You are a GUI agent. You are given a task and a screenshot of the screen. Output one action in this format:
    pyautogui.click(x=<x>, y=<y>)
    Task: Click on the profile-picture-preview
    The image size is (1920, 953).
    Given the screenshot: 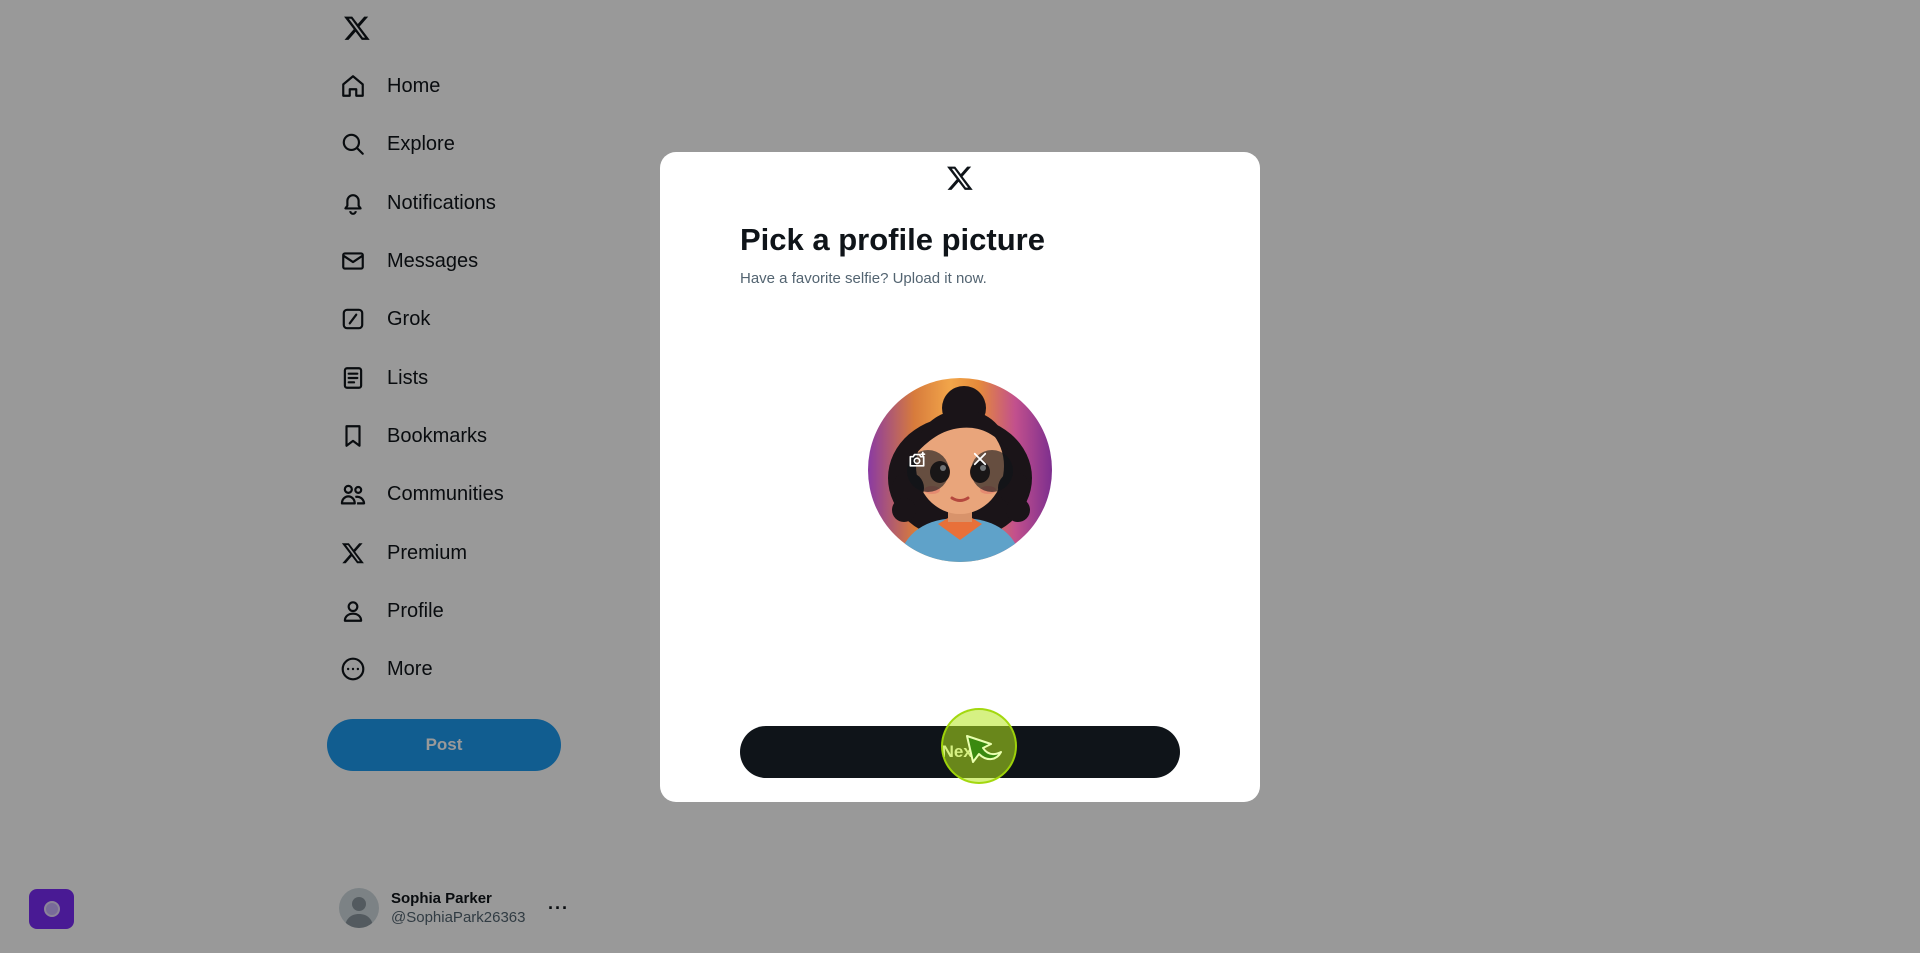 What is the action you would take?
    pyautogui.click(x=960, y=470)
    